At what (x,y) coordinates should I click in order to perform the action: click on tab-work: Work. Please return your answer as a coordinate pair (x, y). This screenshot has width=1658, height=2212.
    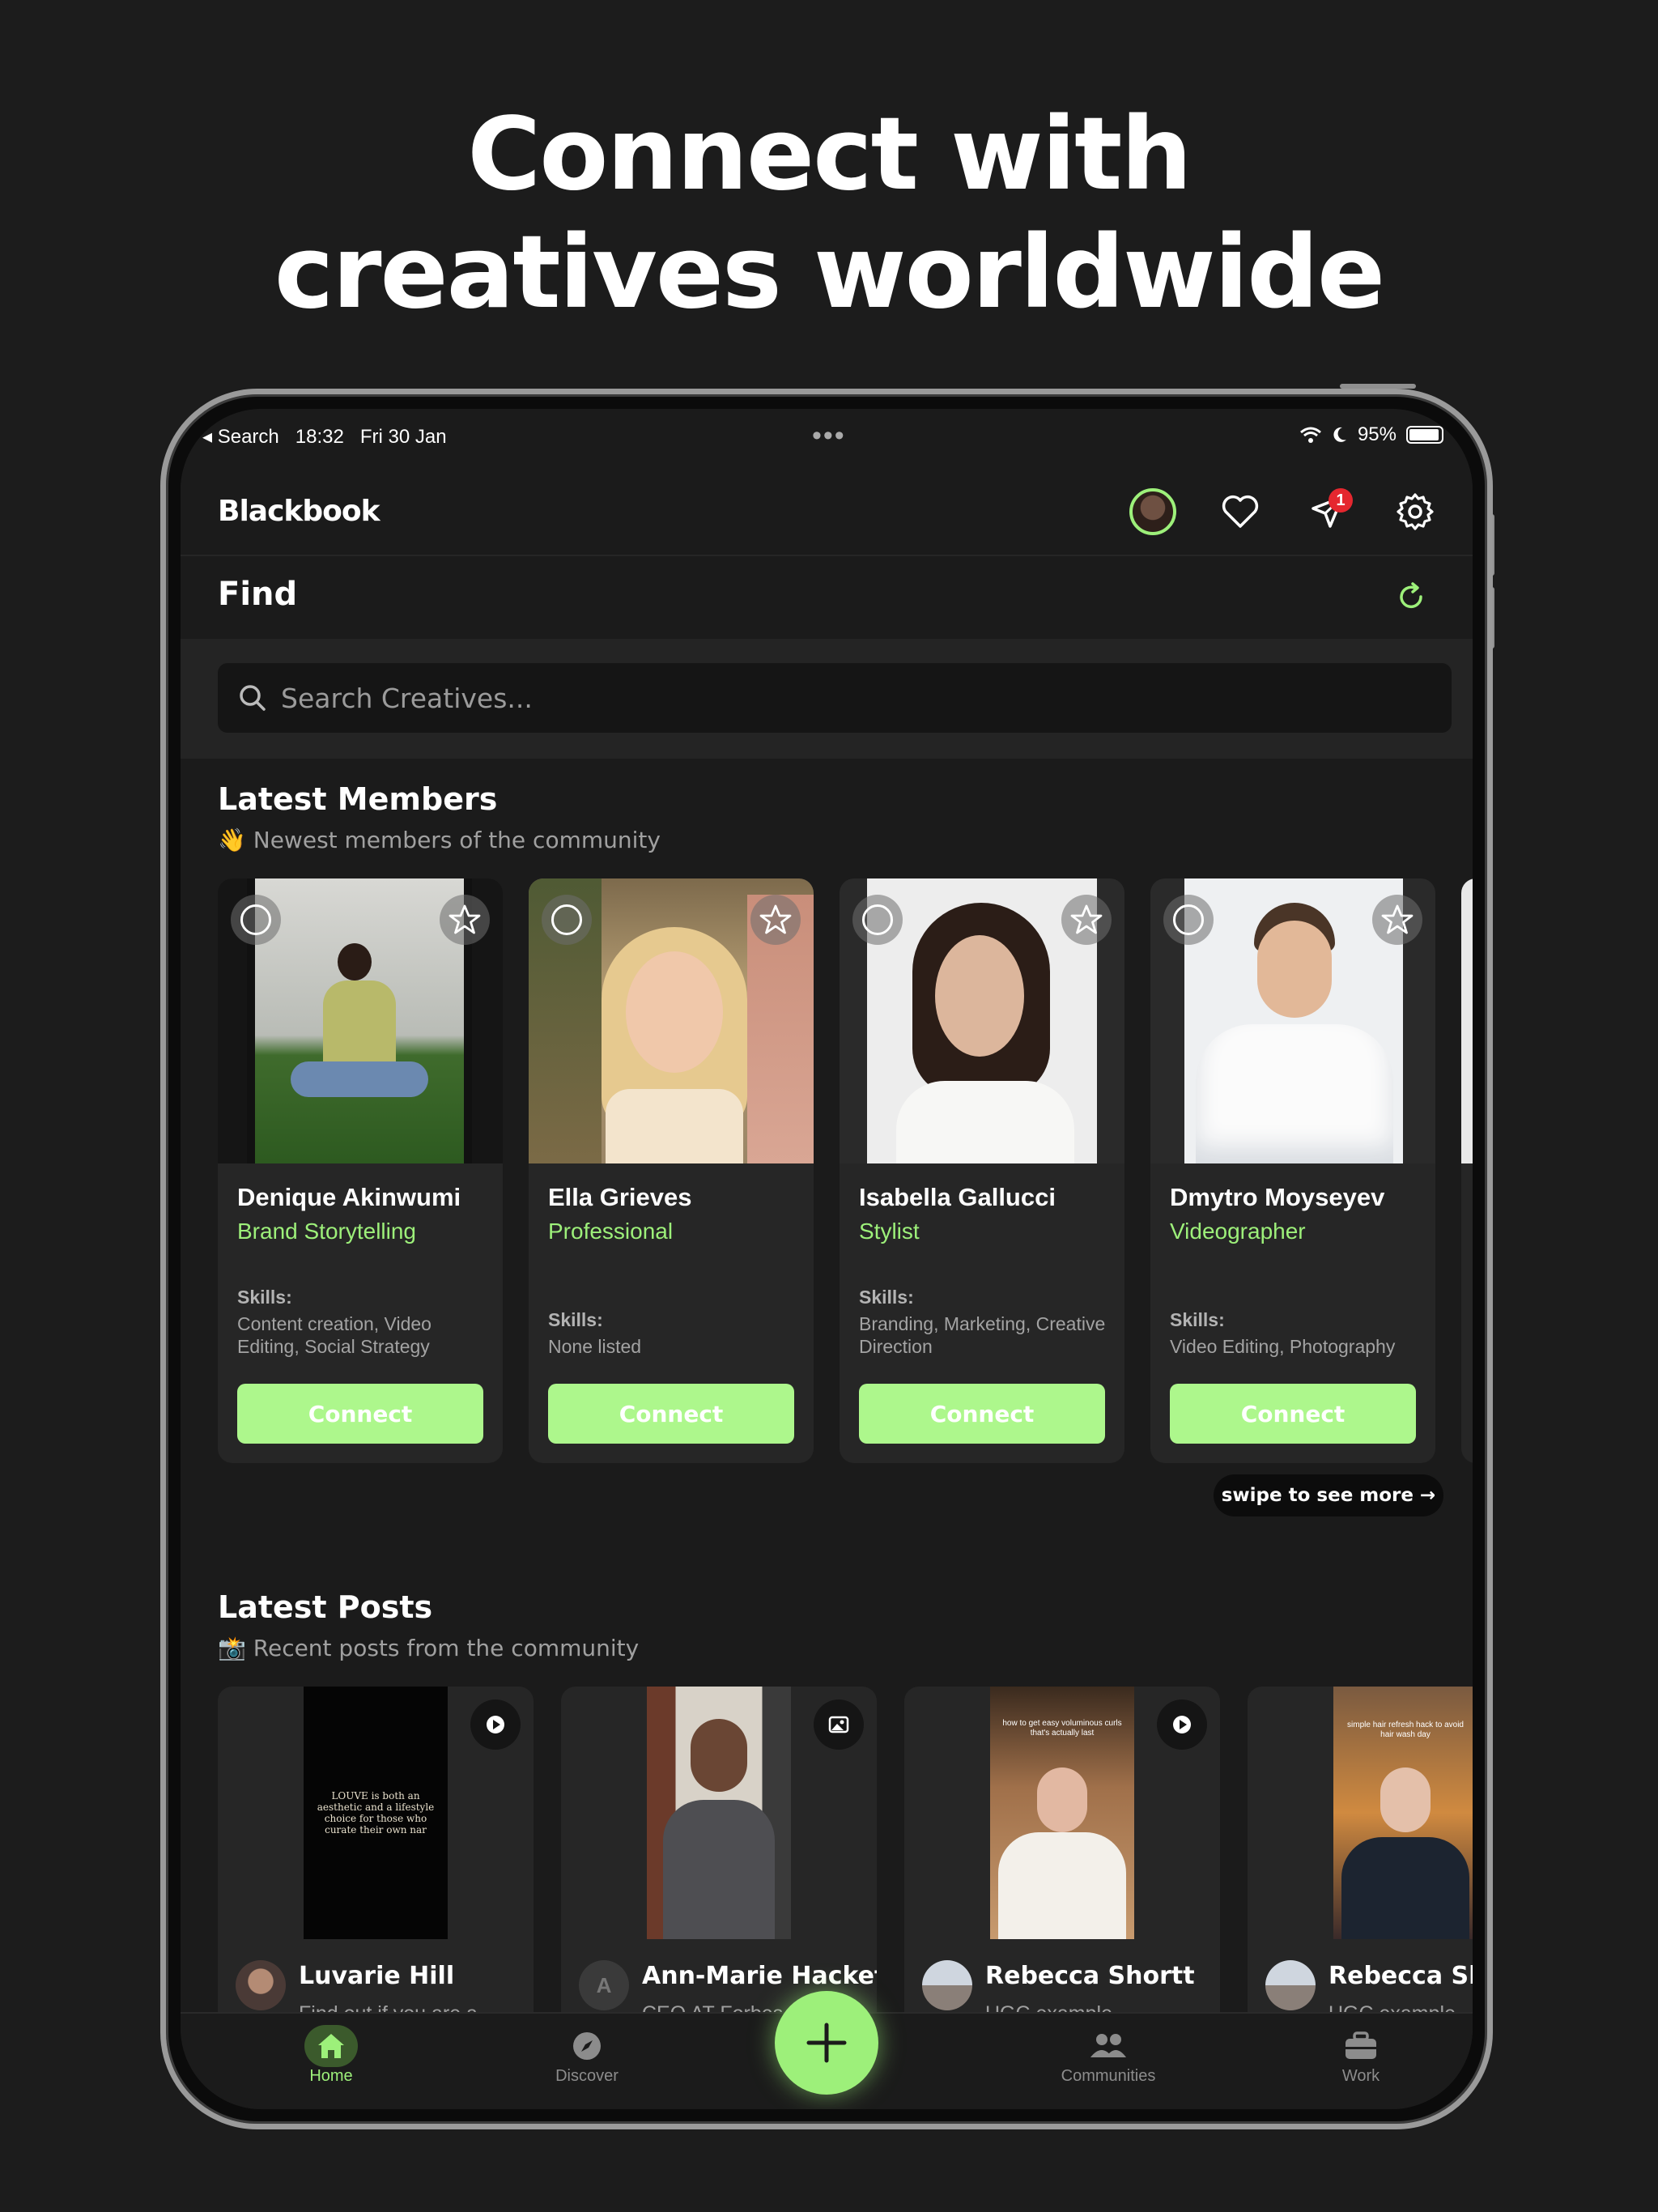
    Looking at the image, I should click on (1361, 2055).